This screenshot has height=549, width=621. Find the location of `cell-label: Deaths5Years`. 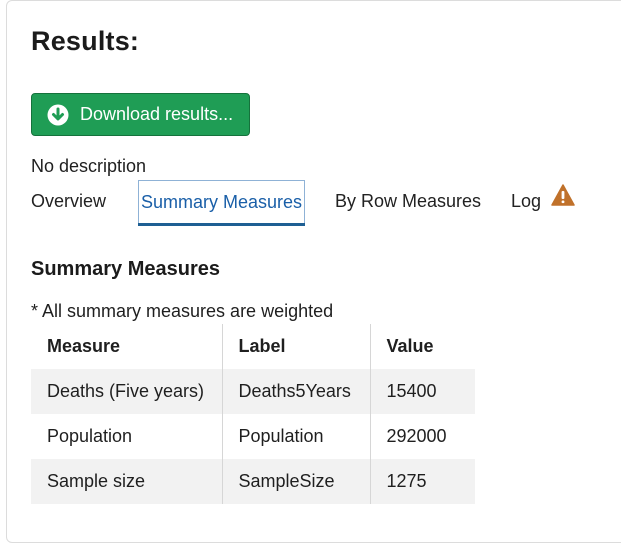

cell-label: Deaths5Years is located at coordinates (295, 391).